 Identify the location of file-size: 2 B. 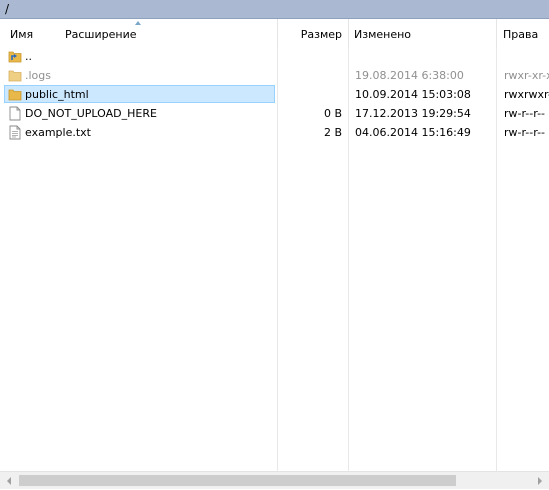
(332, 132).